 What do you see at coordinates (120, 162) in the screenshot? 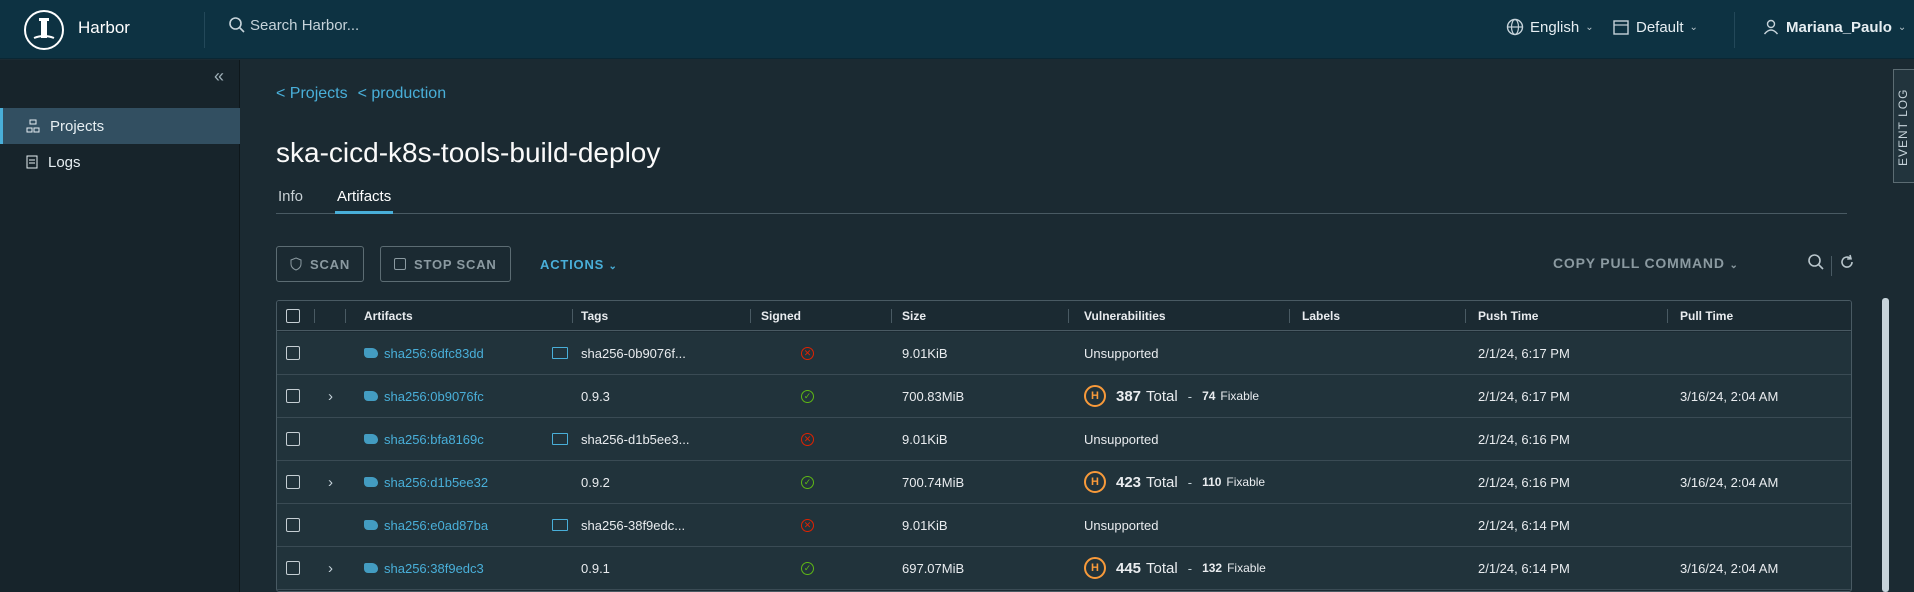
I see `sidebar-item-logs: Logs` at bounding box center [120, 162].